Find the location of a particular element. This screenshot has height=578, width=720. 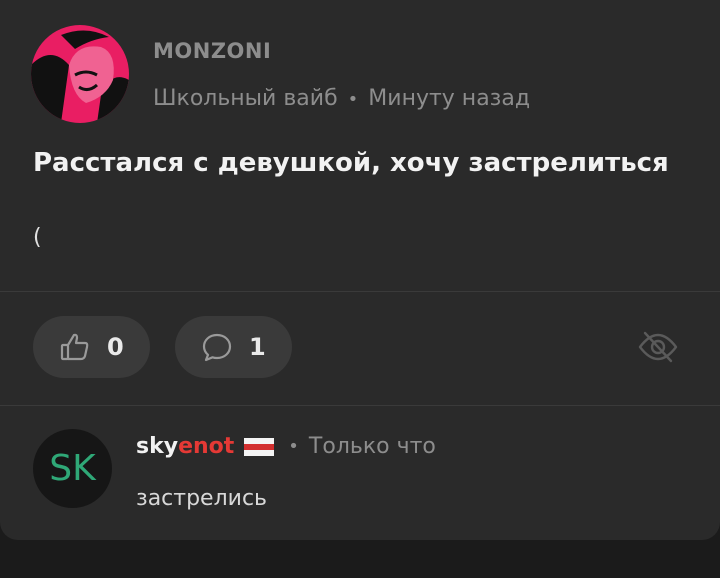

commenter-username: skyenot is located at coordinates (185, 446).